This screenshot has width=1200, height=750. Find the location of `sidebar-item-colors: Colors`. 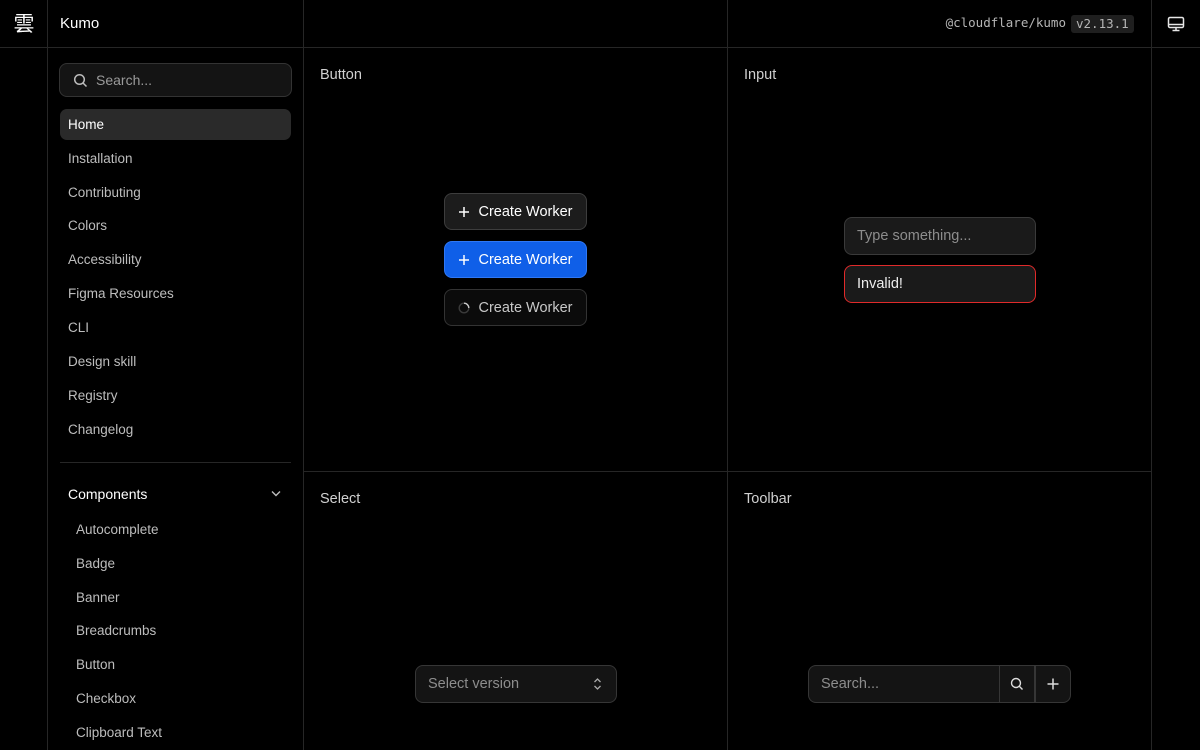

sidebar-item-colors: Colors is located at coordinates (175, 225).